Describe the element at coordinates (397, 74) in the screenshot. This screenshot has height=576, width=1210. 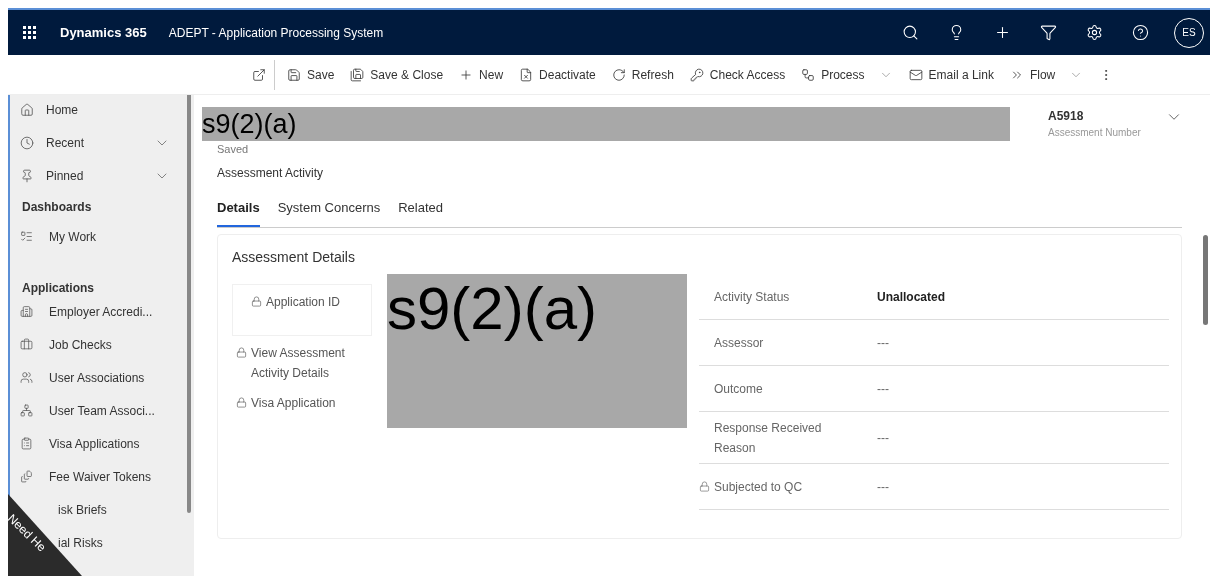
I see `command-button: Save & Close` at that location.